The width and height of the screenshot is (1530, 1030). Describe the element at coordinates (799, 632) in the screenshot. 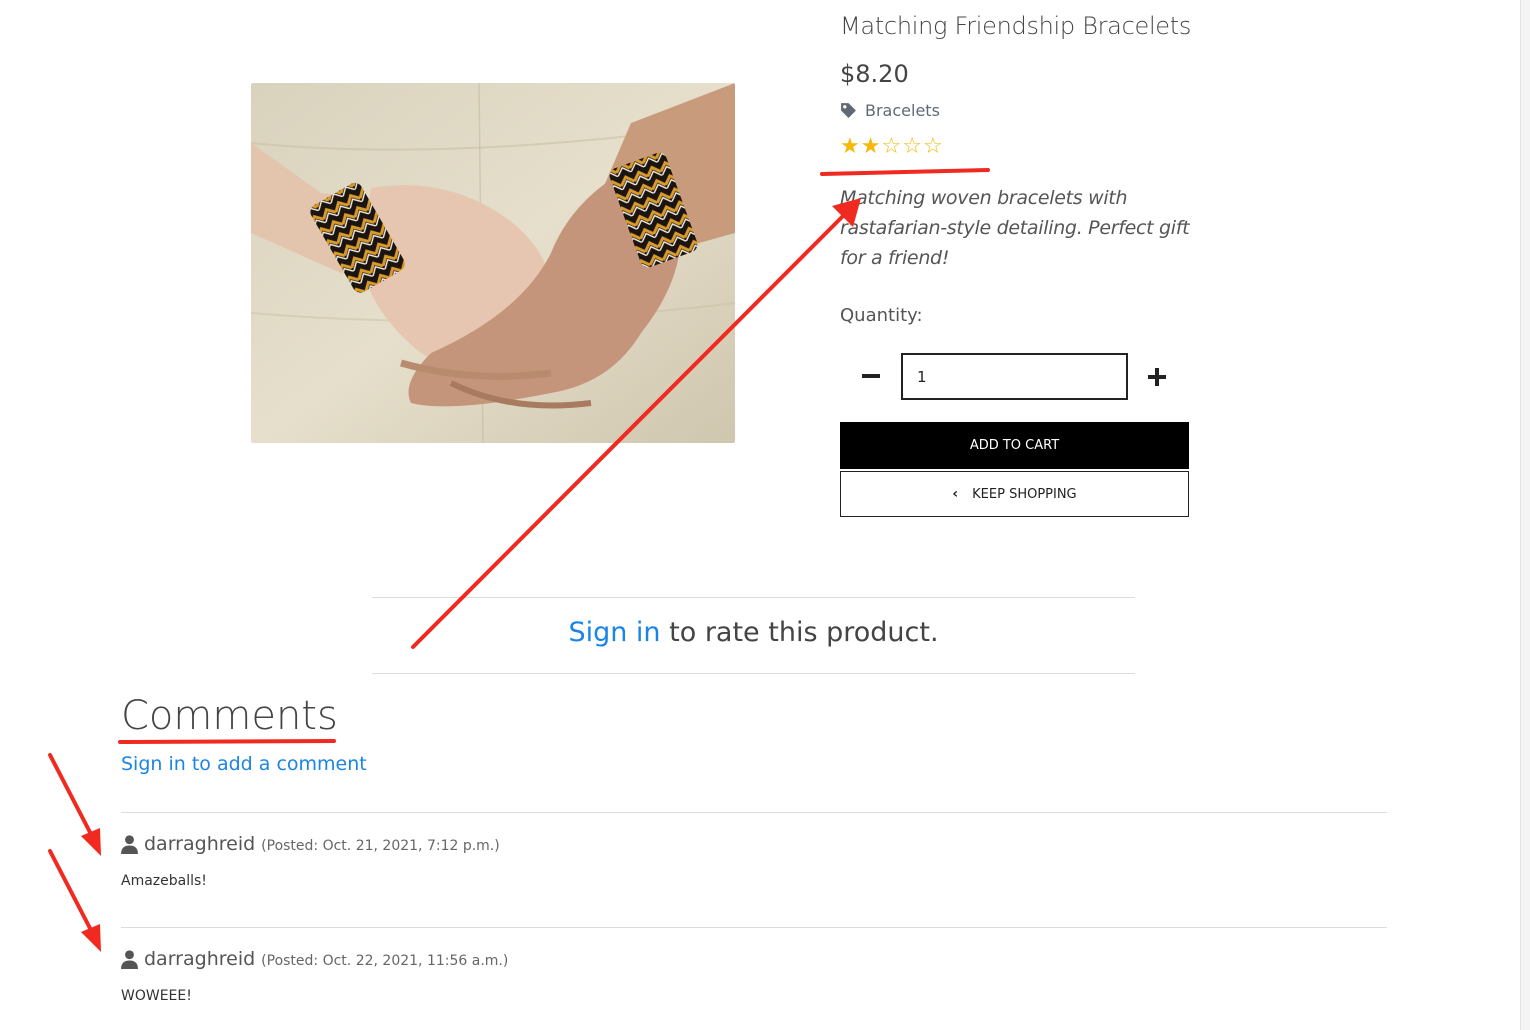

I see `rate-prompt-text: to rate this product.` at that location.